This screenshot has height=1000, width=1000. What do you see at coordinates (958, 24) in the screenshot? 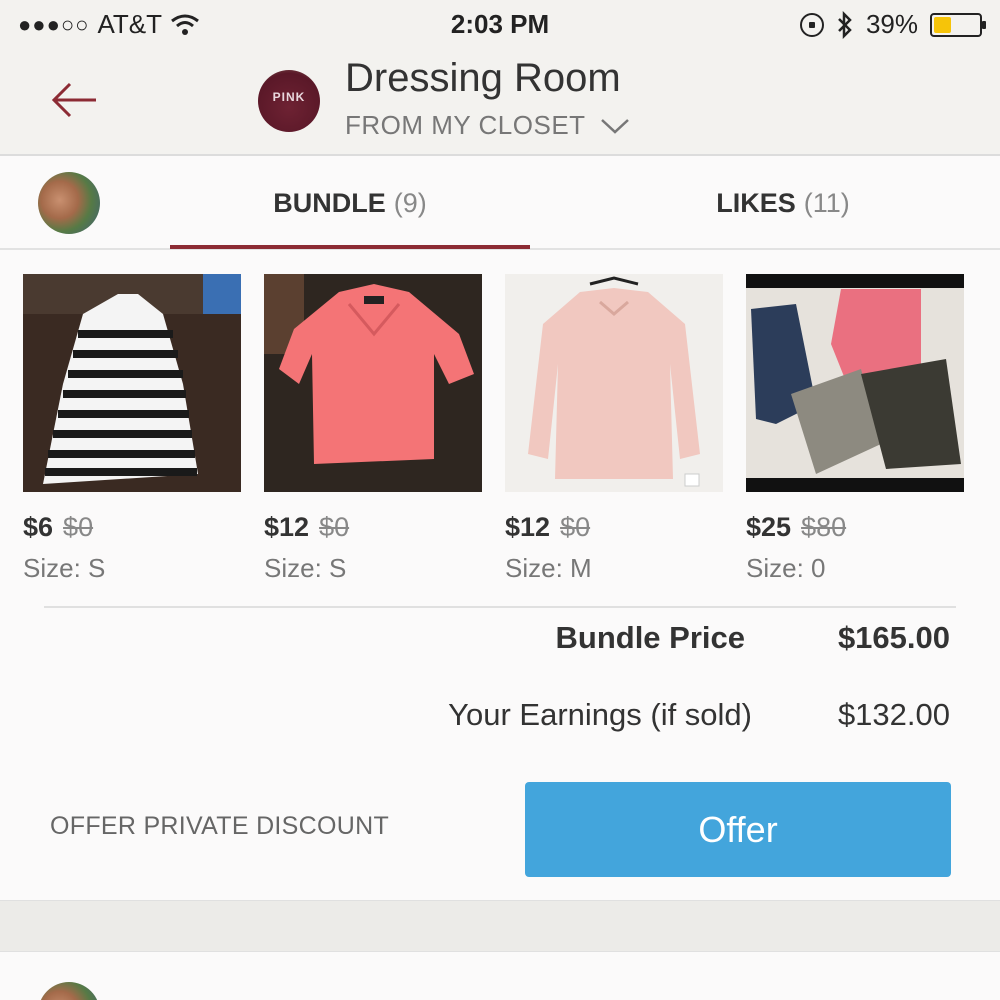
I see `battery-icon` at bounding box center [958, 24].